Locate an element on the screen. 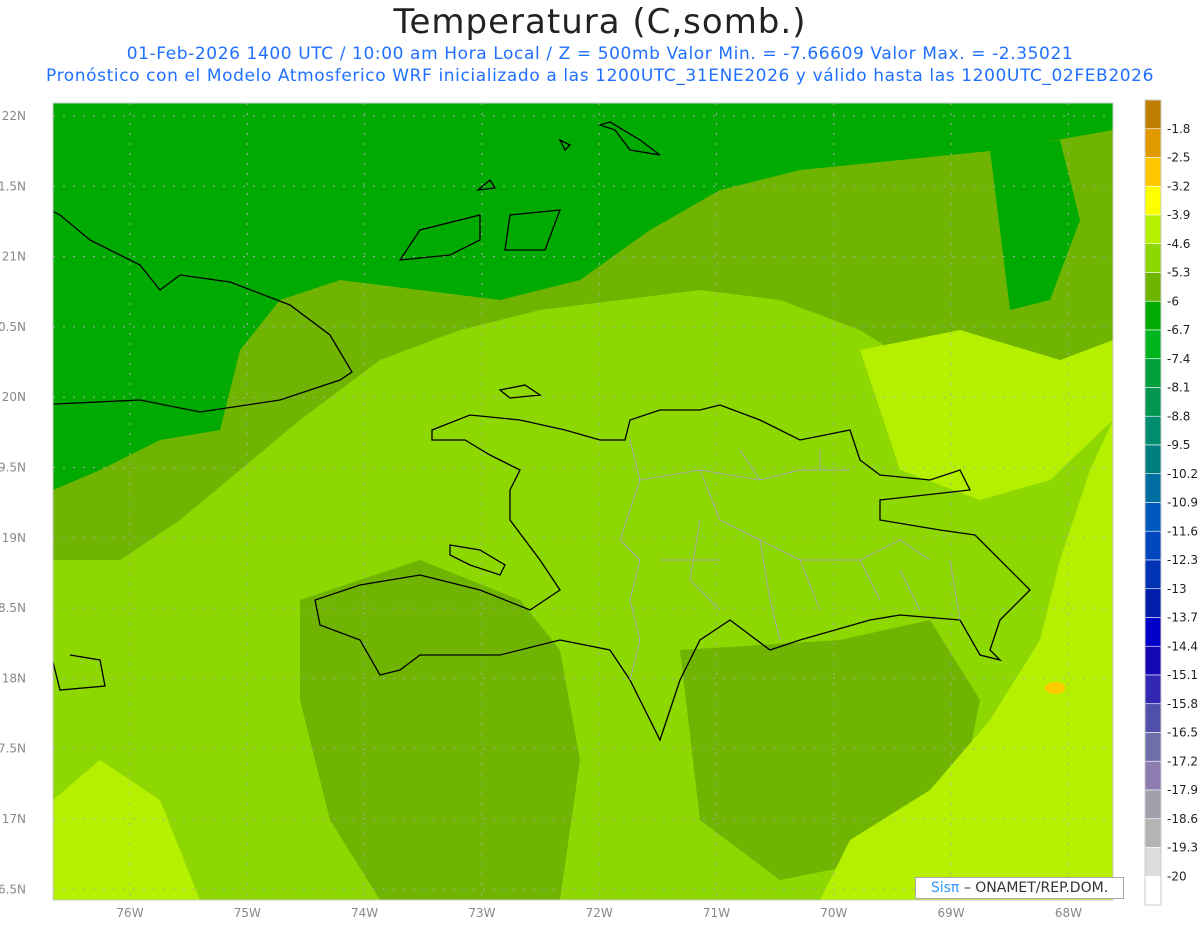 The height and width of the screenshot is (927, 1200). colorbar-label: -20 is located at coordinates (1177, 876).